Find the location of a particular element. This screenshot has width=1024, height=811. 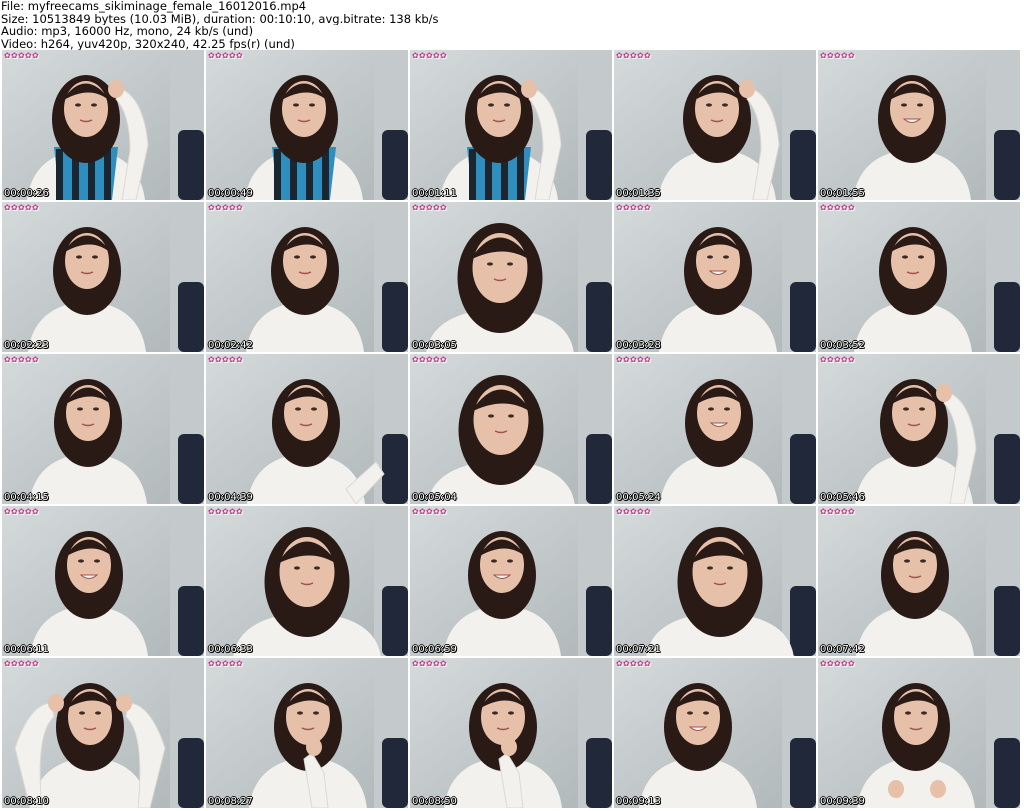

thumbnail: ✿✿✿✿✿ 00:03:52 is located at coordinates (919, 277).